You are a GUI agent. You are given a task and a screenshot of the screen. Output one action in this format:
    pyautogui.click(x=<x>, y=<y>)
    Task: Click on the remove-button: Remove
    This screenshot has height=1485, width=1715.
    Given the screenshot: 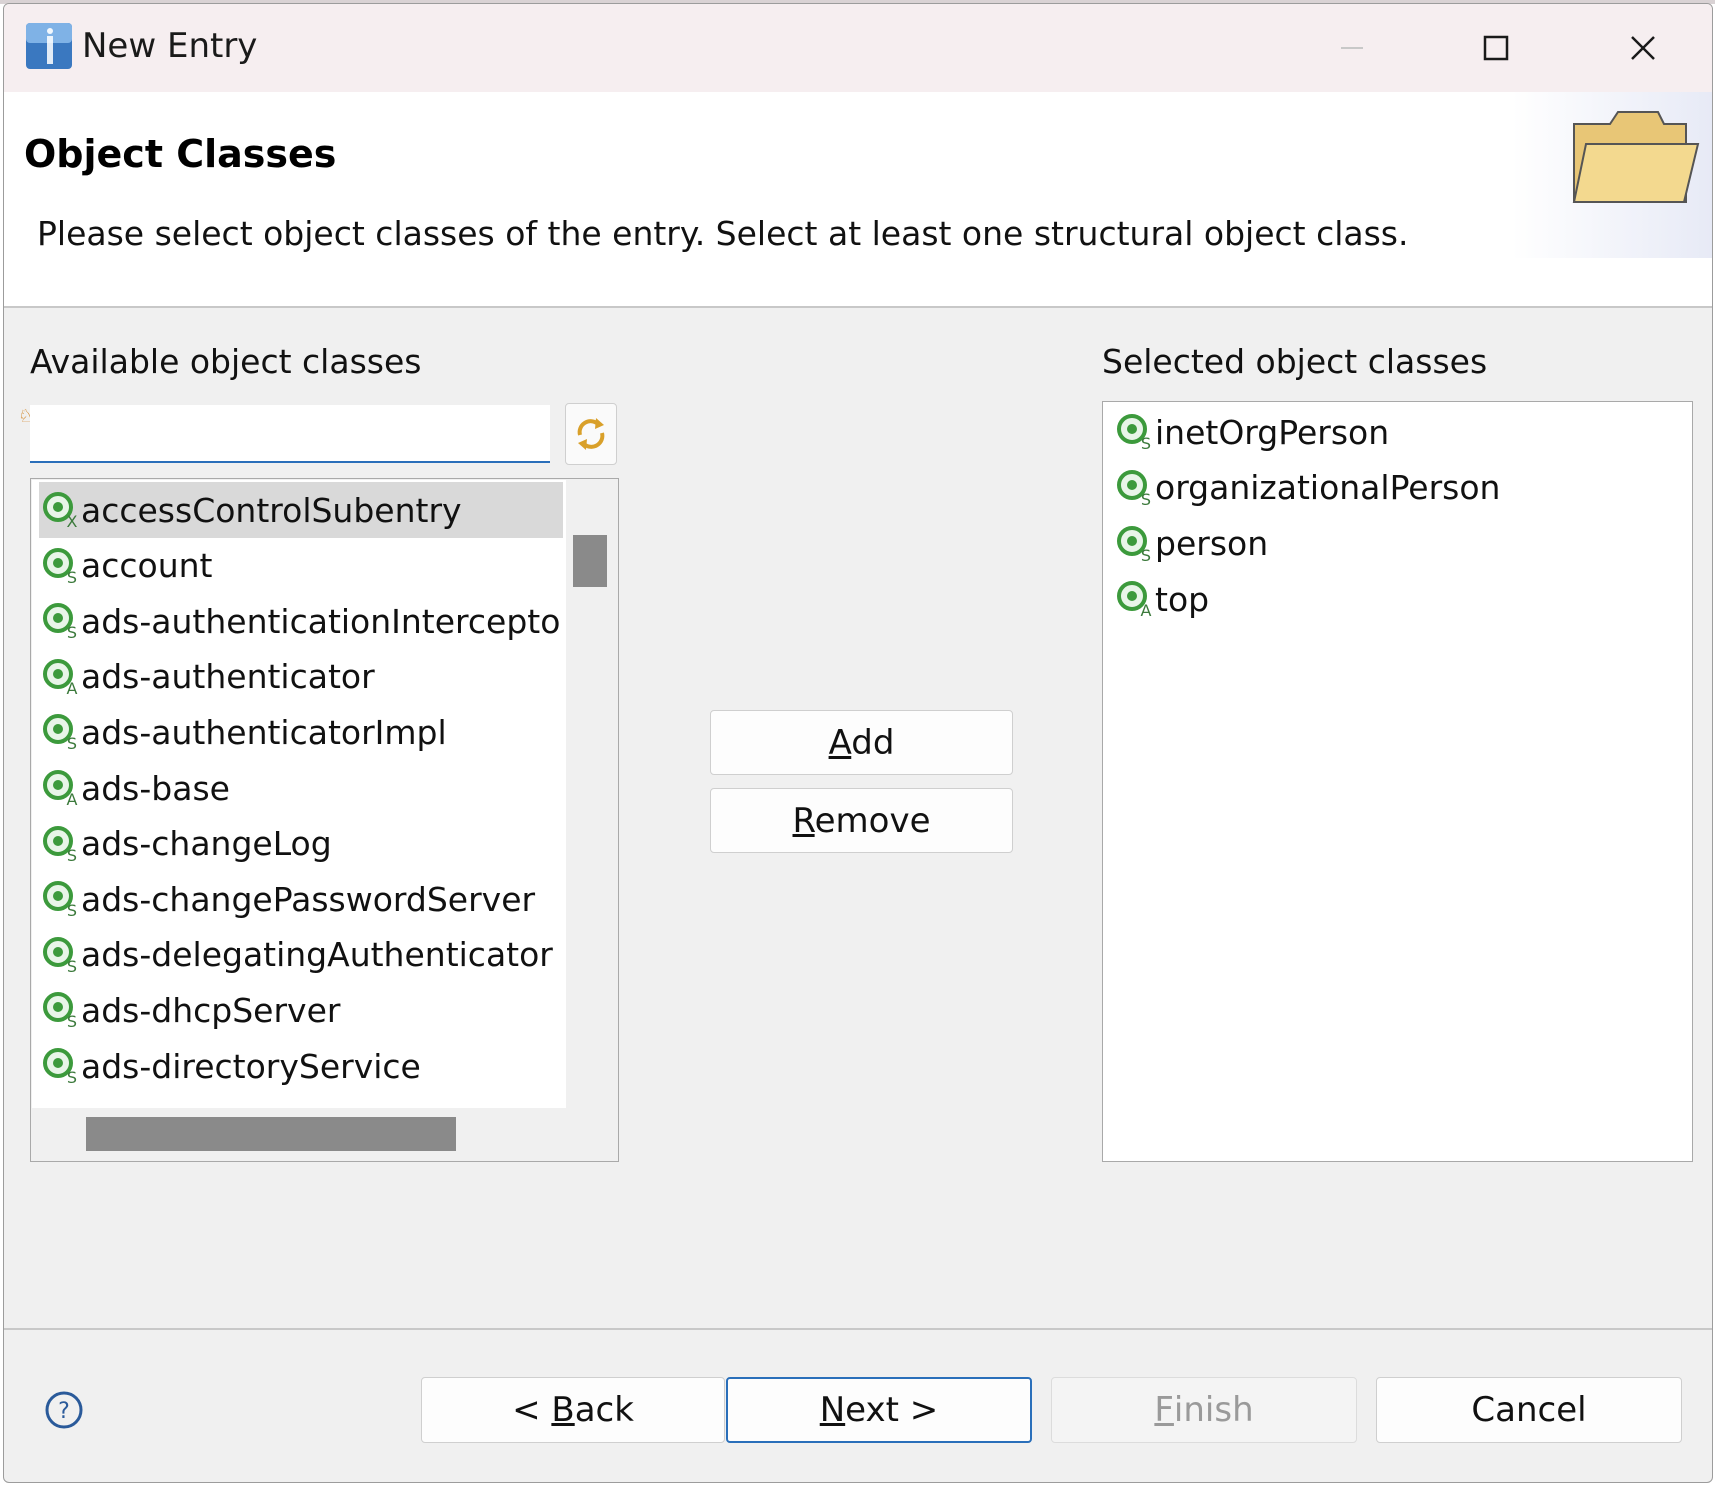 What is the action you would take?
    pyautogui.click(x=861, y=820)
    